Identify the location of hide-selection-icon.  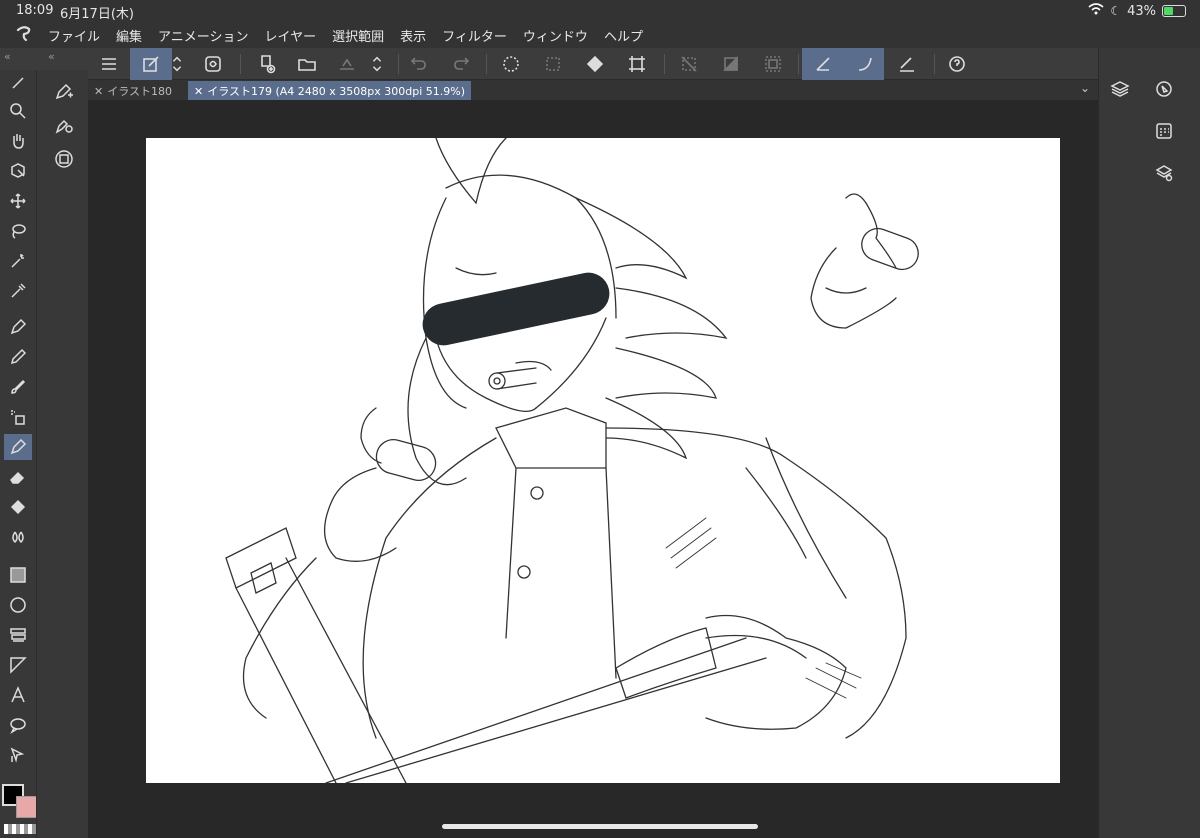
(689, 64).